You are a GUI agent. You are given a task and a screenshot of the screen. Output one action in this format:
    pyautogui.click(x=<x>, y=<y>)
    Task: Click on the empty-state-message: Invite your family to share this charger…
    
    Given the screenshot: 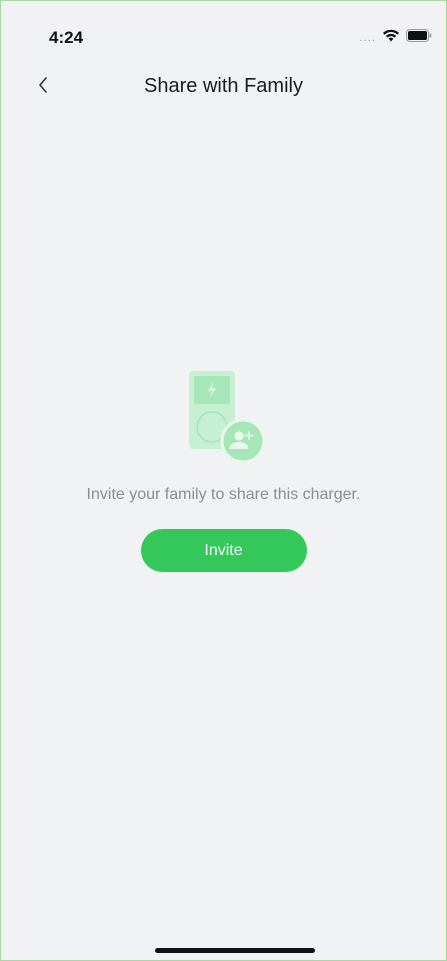 What is the action you would take?
    pyautogui.click(x=223, y=494)
    